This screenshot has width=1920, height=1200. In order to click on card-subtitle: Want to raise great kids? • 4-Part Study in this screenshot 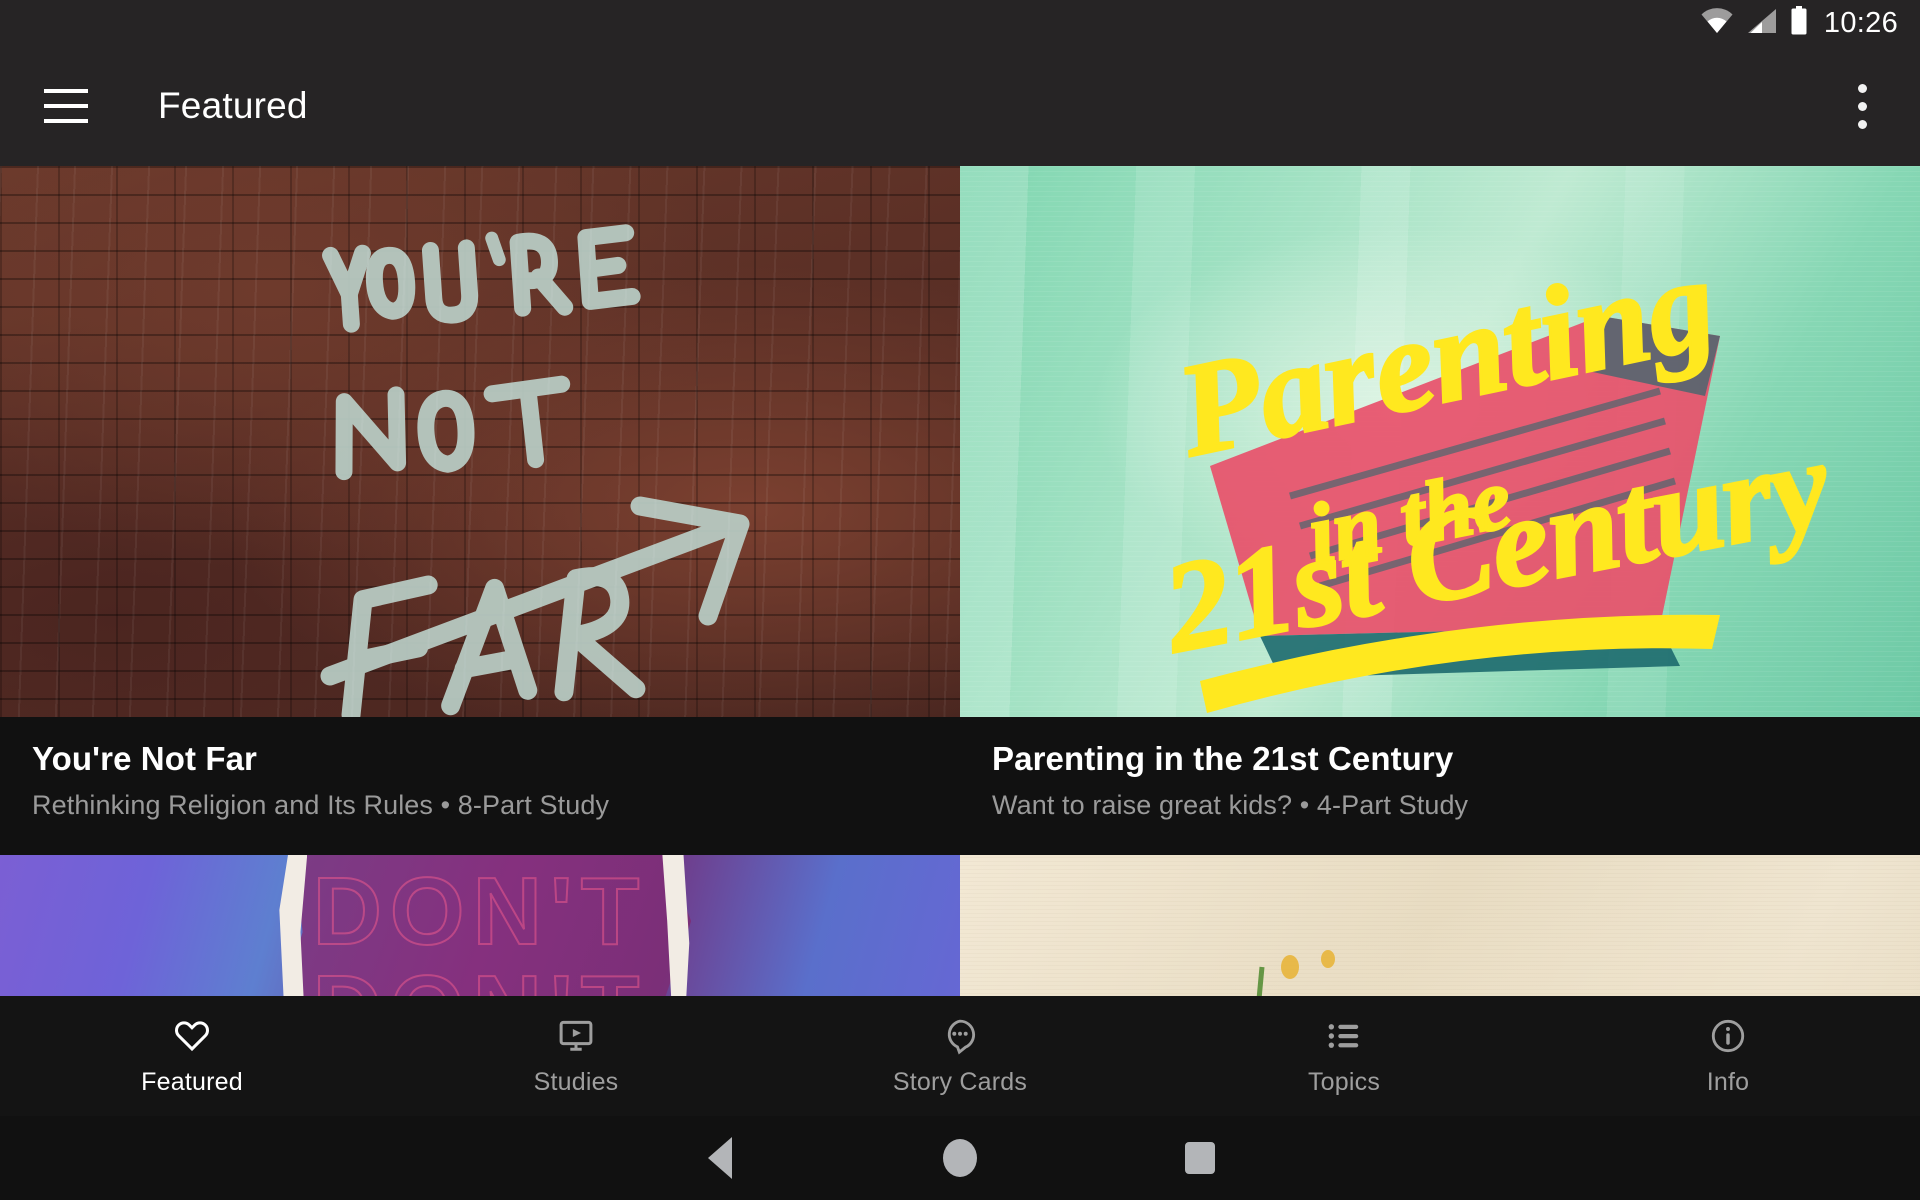, I will do `click(1230, 804)`.